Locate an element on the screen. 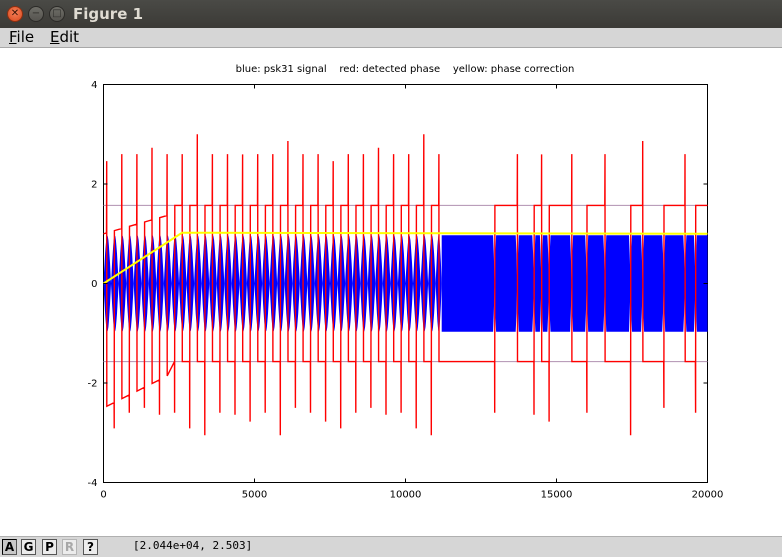 Image resolution: width=782 pixels, height=557 pixels. print-button: P is located at coordinates (49, 547).